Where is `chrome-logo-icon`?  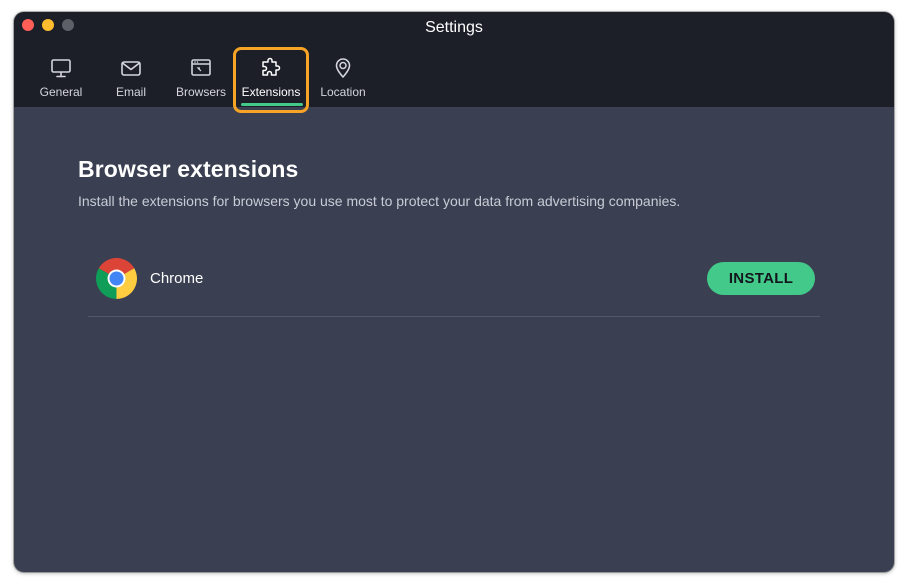
chrome-logo-icon is located at coordinates (116, 278).